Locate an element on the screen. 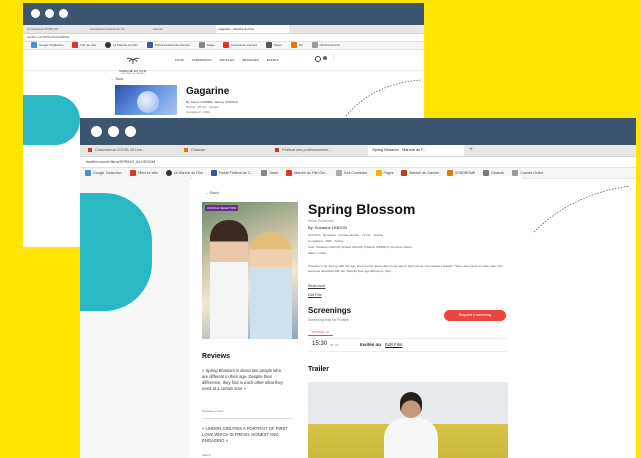 This screenshot has width=641, height=458. browser-tab: Cannes is located at coordinates (184, 29).